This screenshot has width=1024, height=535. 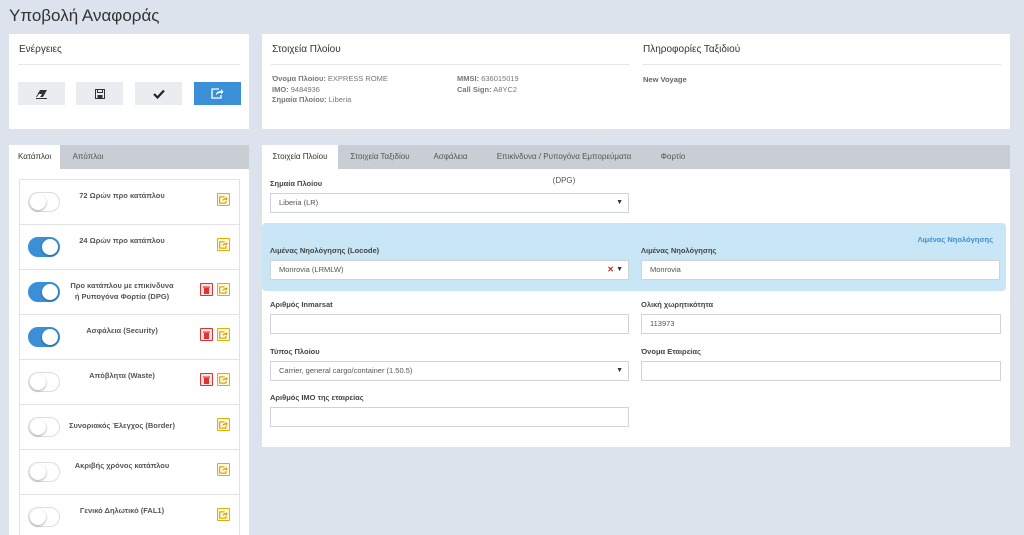 I want to click on clear-icon: ✕, so click(x=610, y=270).